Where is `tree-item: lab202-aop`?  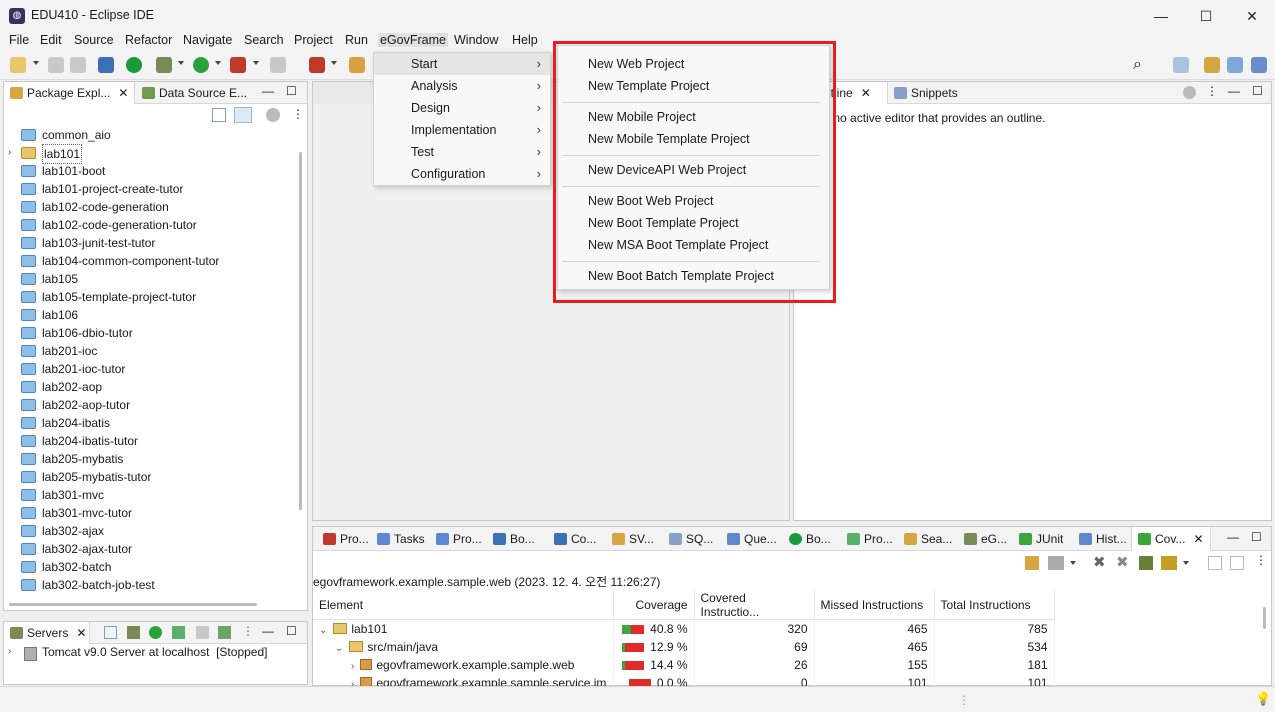 tree-item: lab202-aop is located at coordinates (149, 387).